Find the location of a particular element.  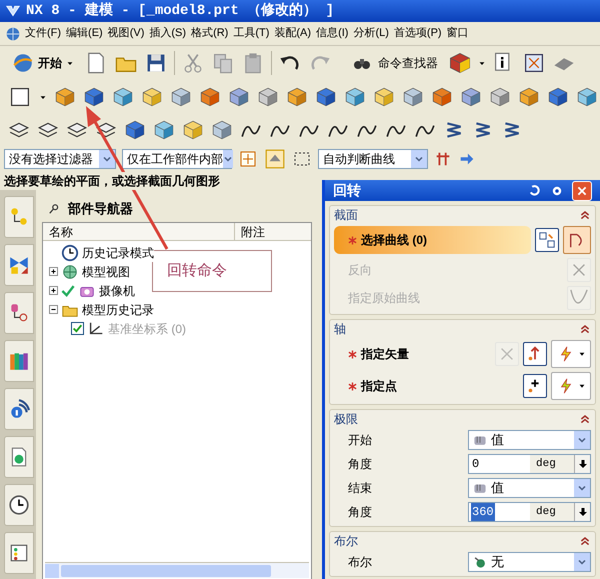

chevron-icon is located at coordinates (107, 159).